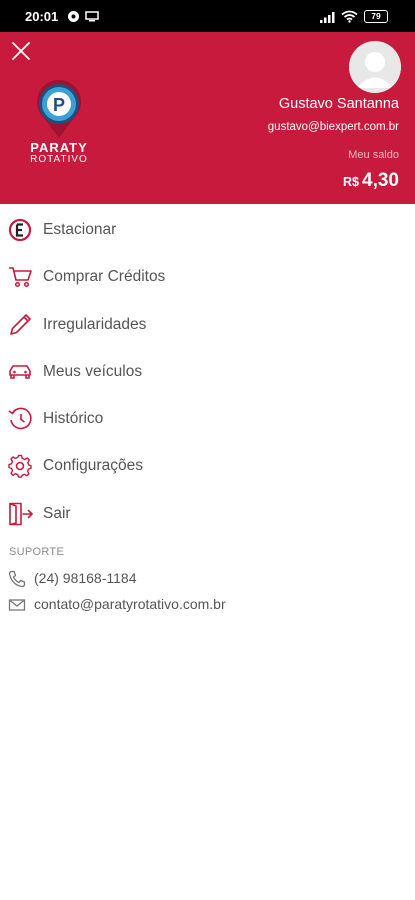  Describe the element at coordinates (351, 182) in the screenshot. I see `balance-currency: R$` at that location.